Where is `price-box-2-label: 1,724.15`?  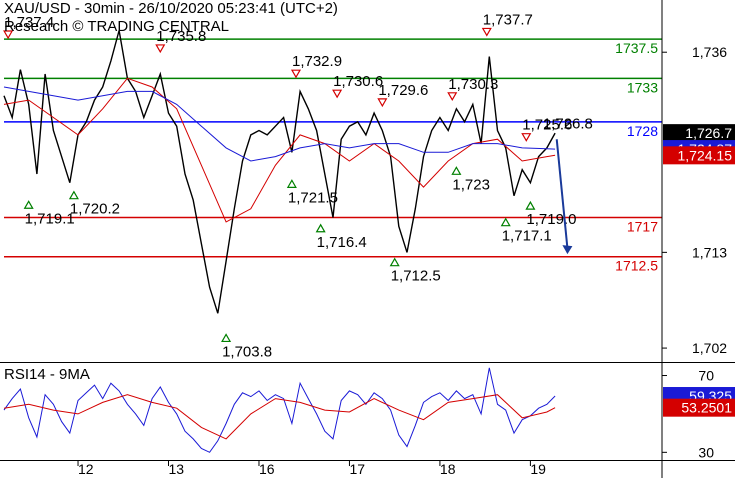 price-box-2-label: 1,724.15 is located at coordinates (705, 155).